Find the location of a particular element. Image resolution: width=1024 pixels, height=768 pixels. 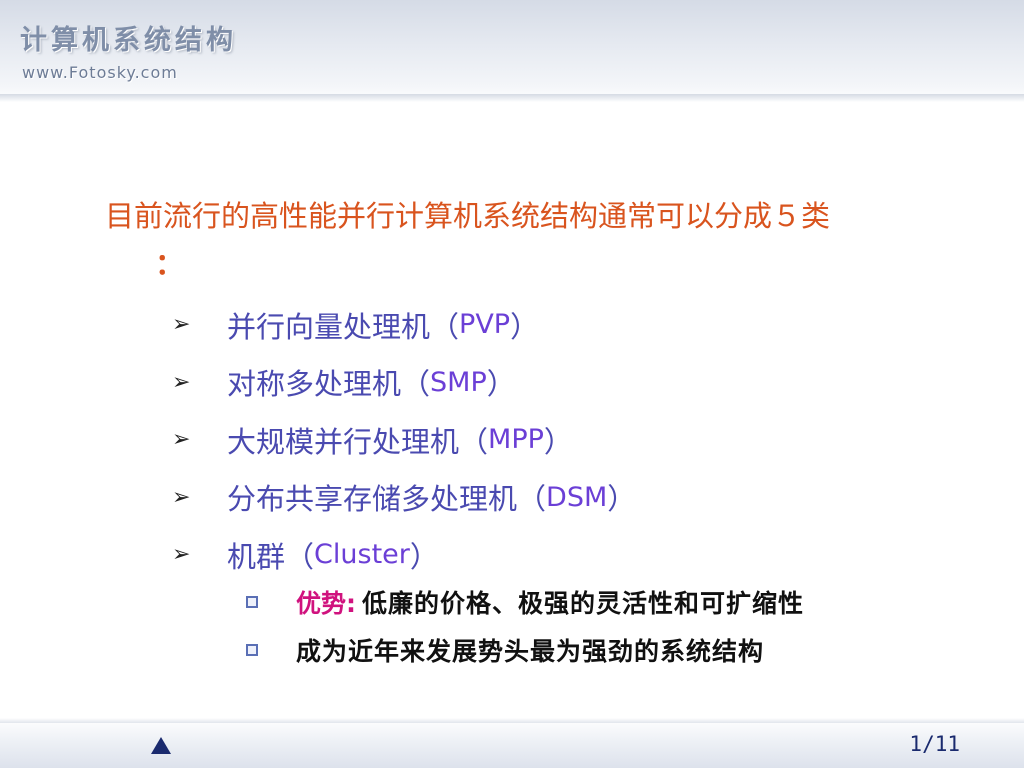

footer-bar: 1/11 is located at coordinates (512, 743).